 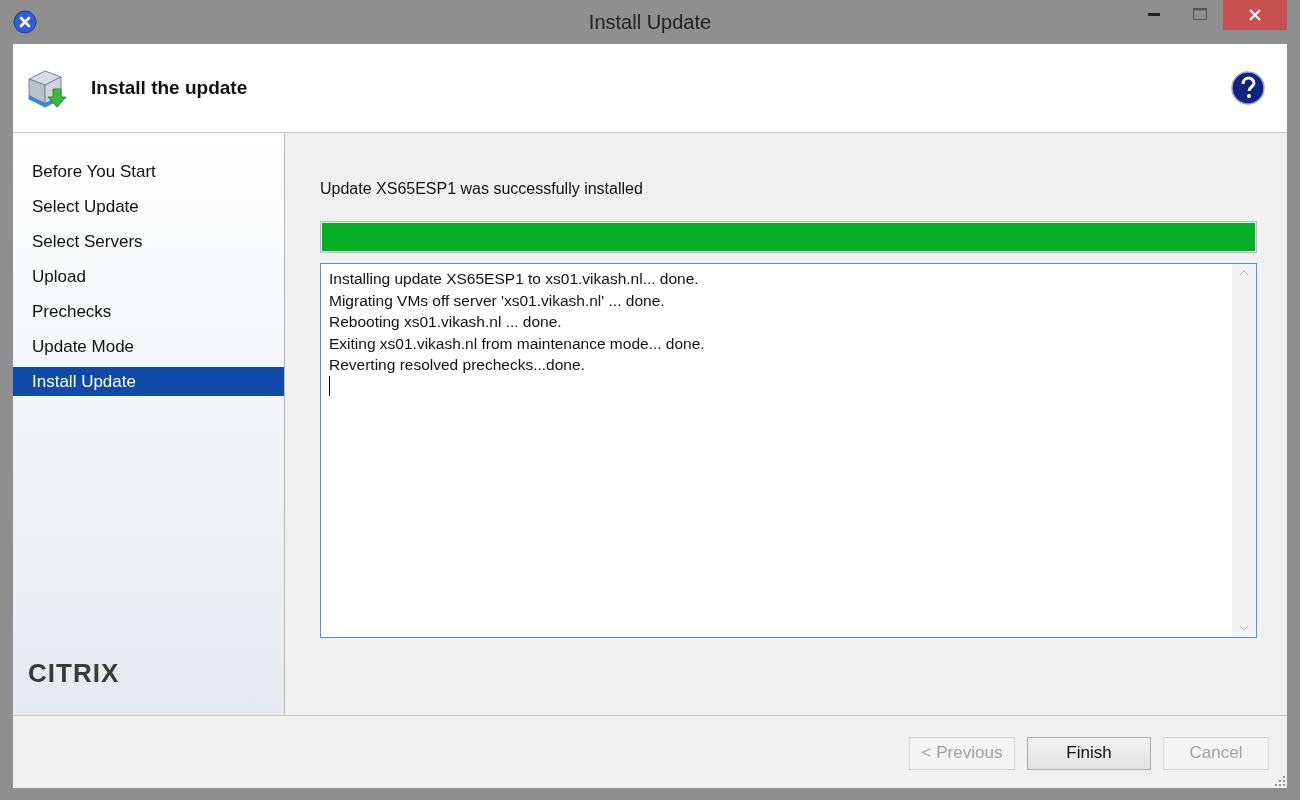 I want to click on window-title: Install Update, so click(x=650, y=22).